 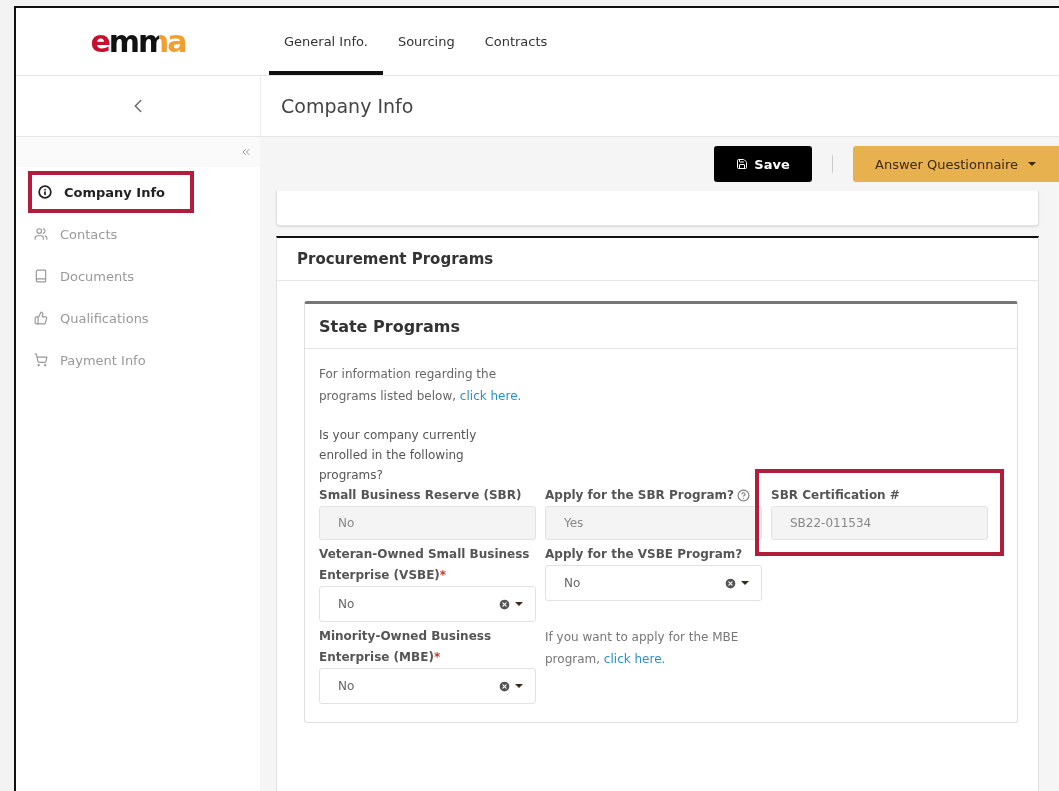 I want to click on field-label: Minority-Owned Business Enterprise (MBE)*, so click(x=406, y=647).